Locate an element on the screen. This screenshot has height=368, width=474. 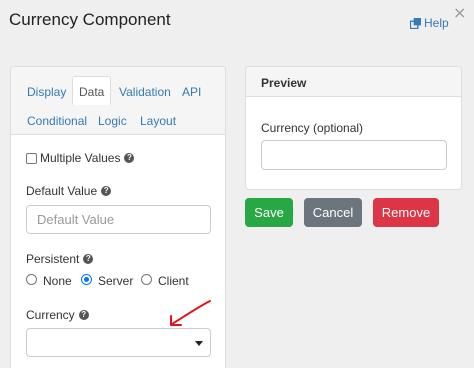
default-value-text: Default Value is located at coordinates (62, 191).